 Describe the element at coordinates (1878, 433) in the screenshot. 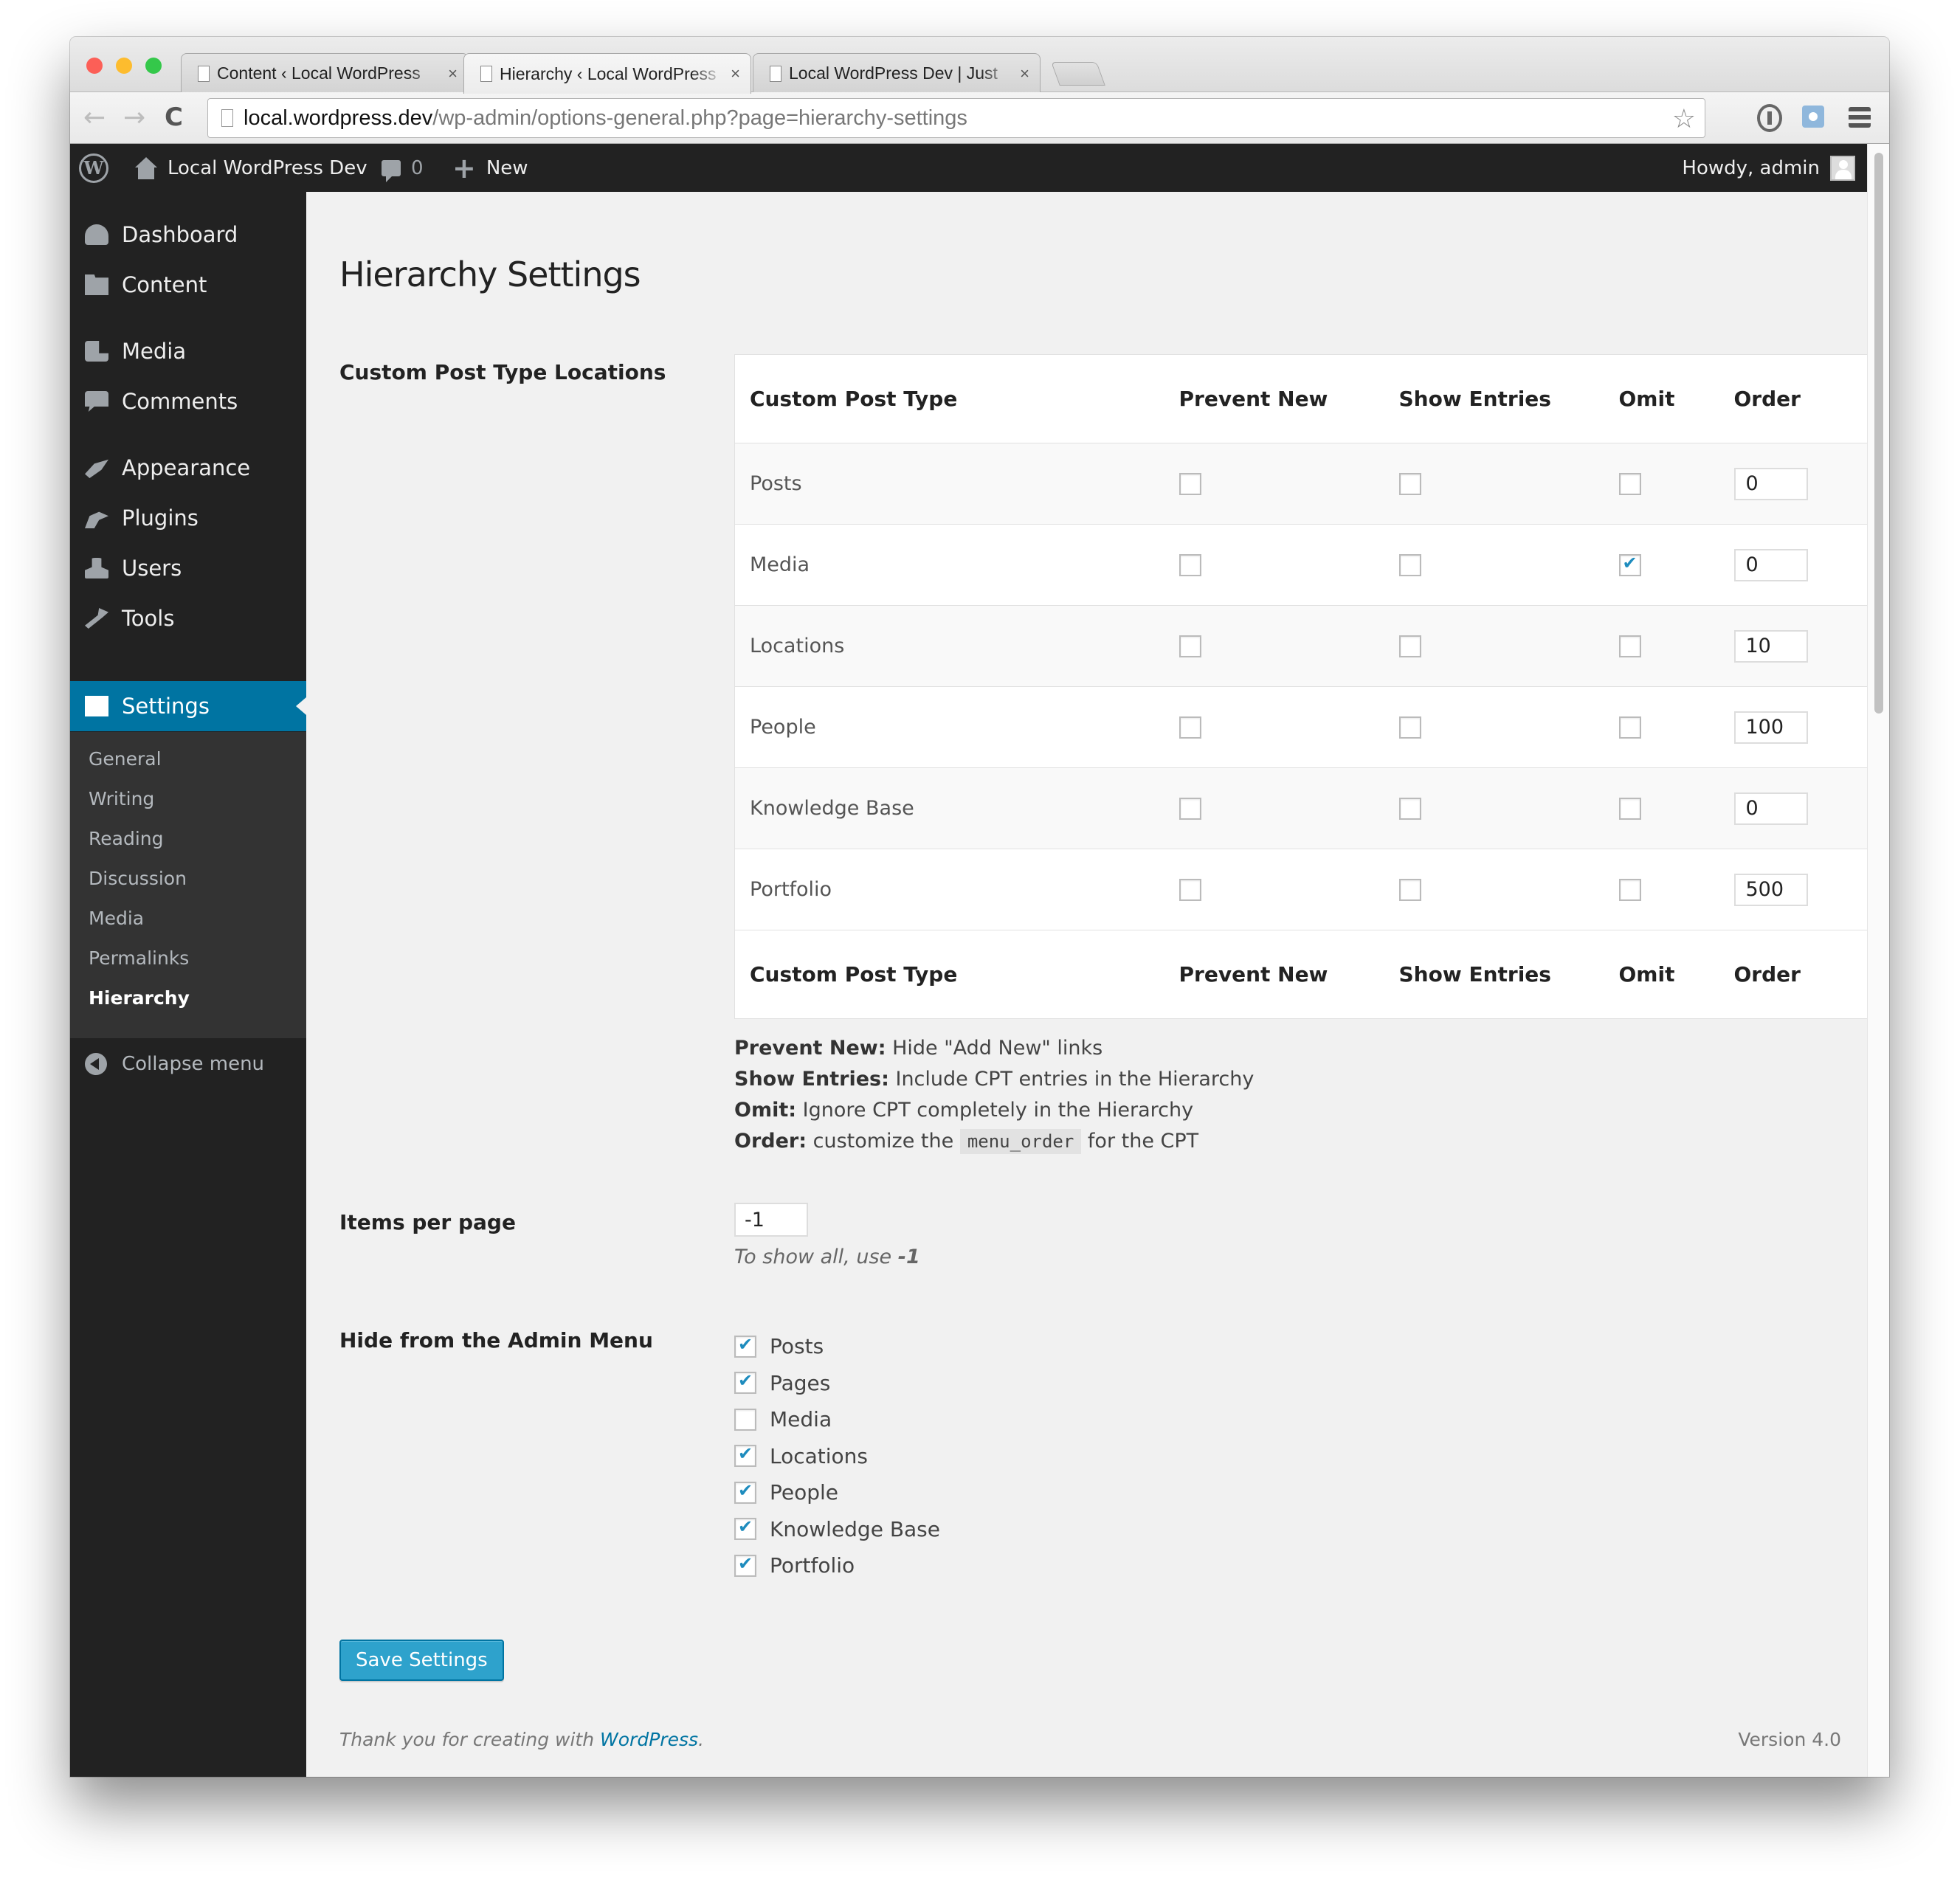

I see `scrollbar-thumb` at that location.